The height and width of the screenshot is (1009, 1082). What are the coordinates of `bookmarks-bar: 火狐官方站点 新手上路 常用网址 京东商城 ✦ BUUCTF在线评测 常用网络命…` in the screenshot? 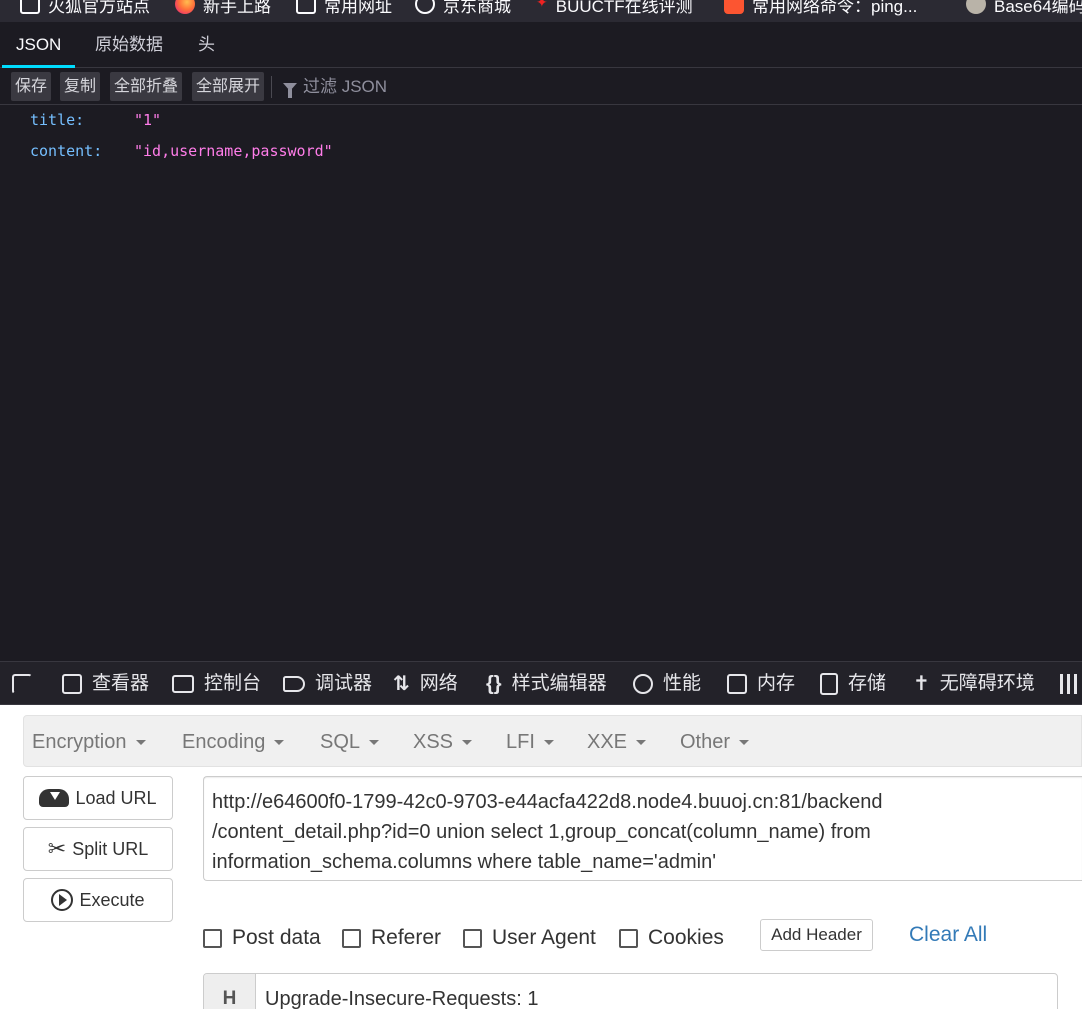 It's located at (541, 11).